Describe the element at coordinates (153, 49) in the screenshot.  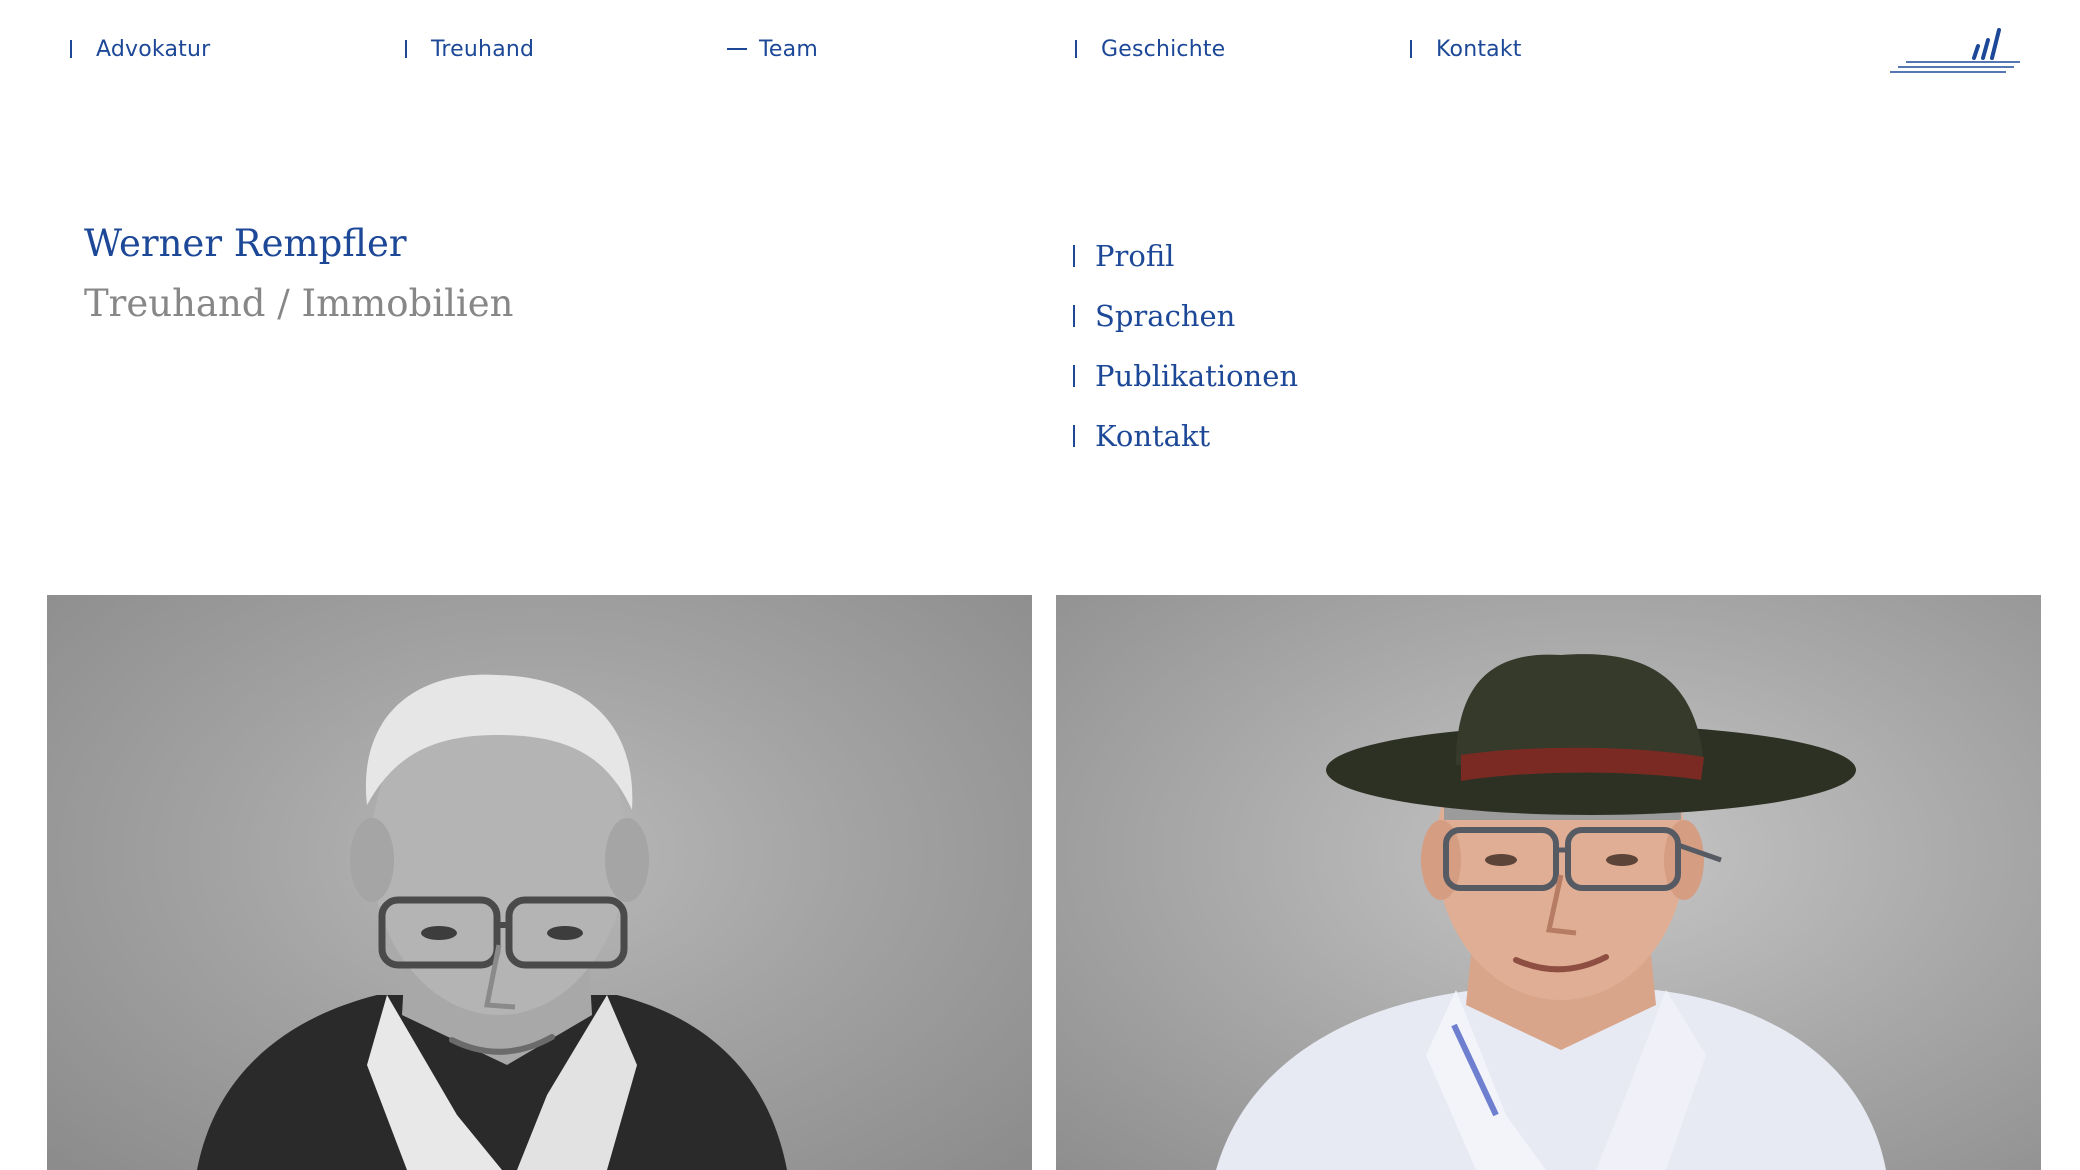
I see `nav-item-label: Advokatur` at that location.